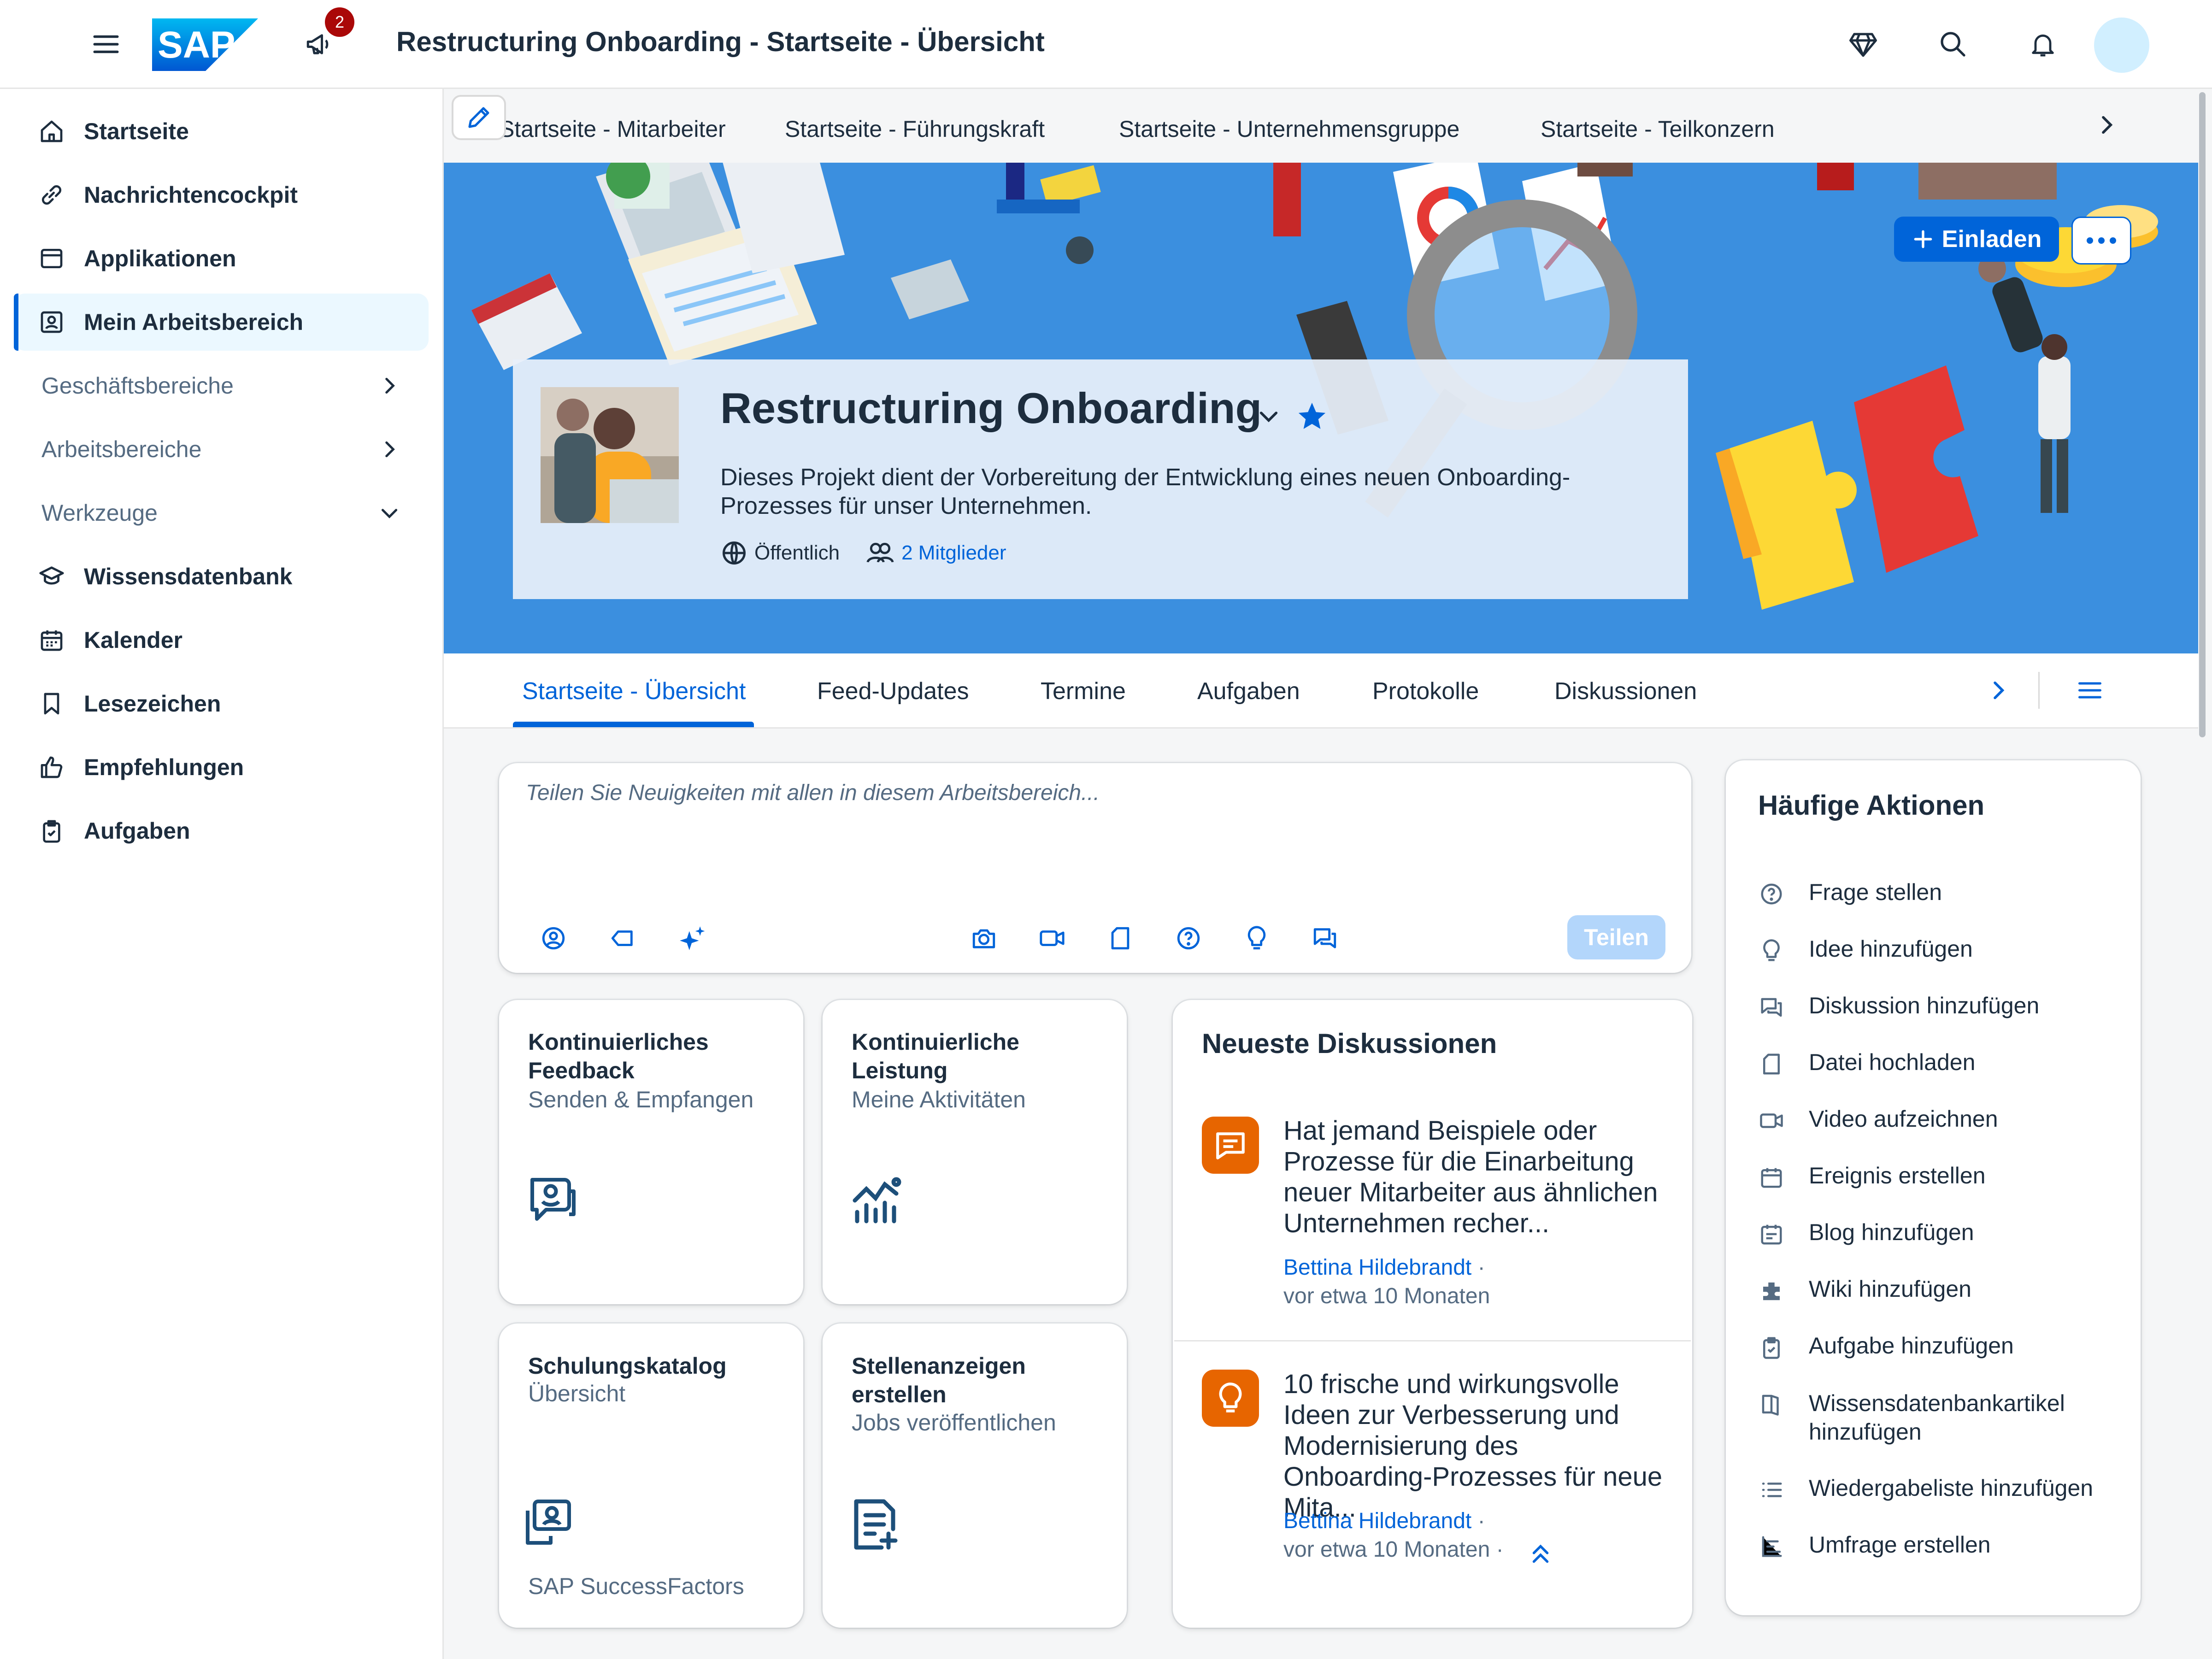 The height and width of the screenshot is (1659, 2212). I want to click on menu-icon, so click(106, 44).